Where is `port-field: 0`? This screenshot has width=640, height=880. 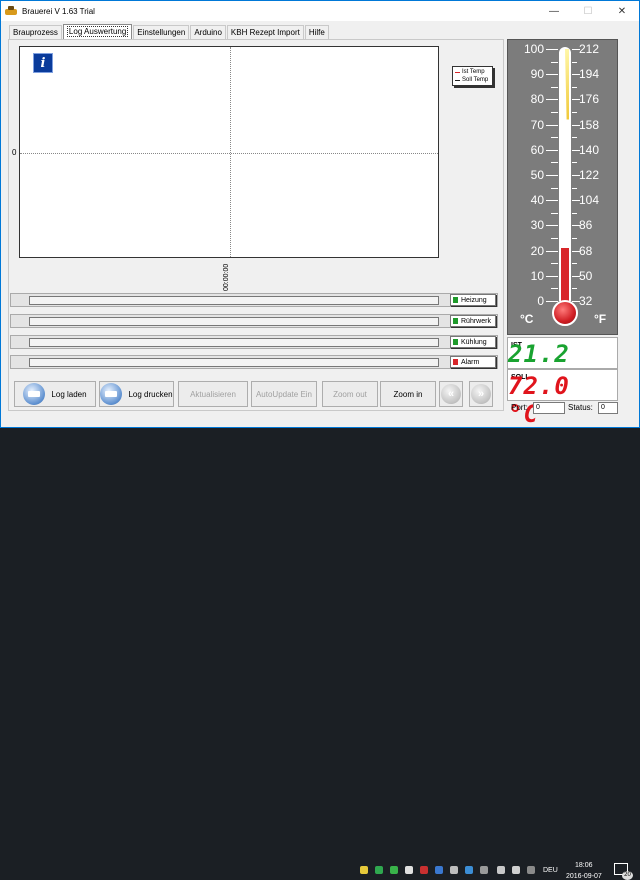 port-field: 0 is located at coordinates (549, 408).